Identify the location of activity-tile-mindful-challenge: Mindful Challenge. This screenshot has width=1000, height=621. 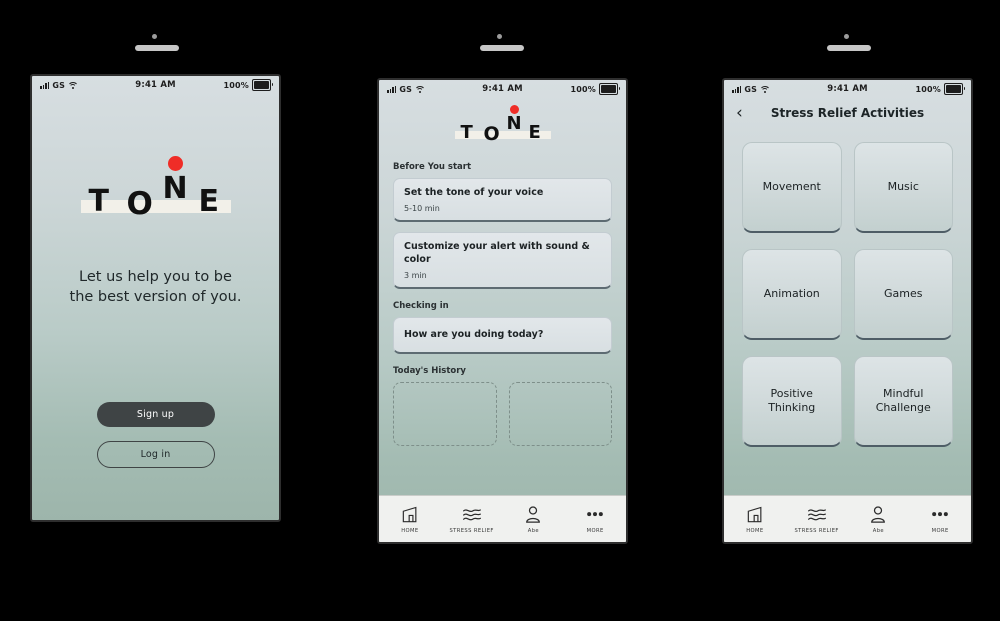
(903, 401).